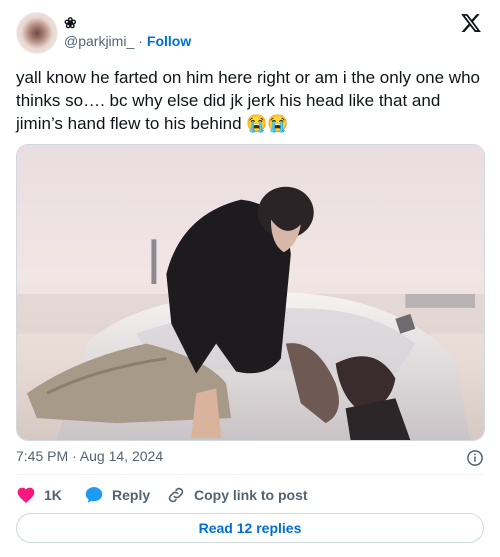 This screenshot has width=500, height=557. What do you see at coordinates (471, 23) in the screenshot?
I see `x-logo-icon` at bounding box center [471, 23].